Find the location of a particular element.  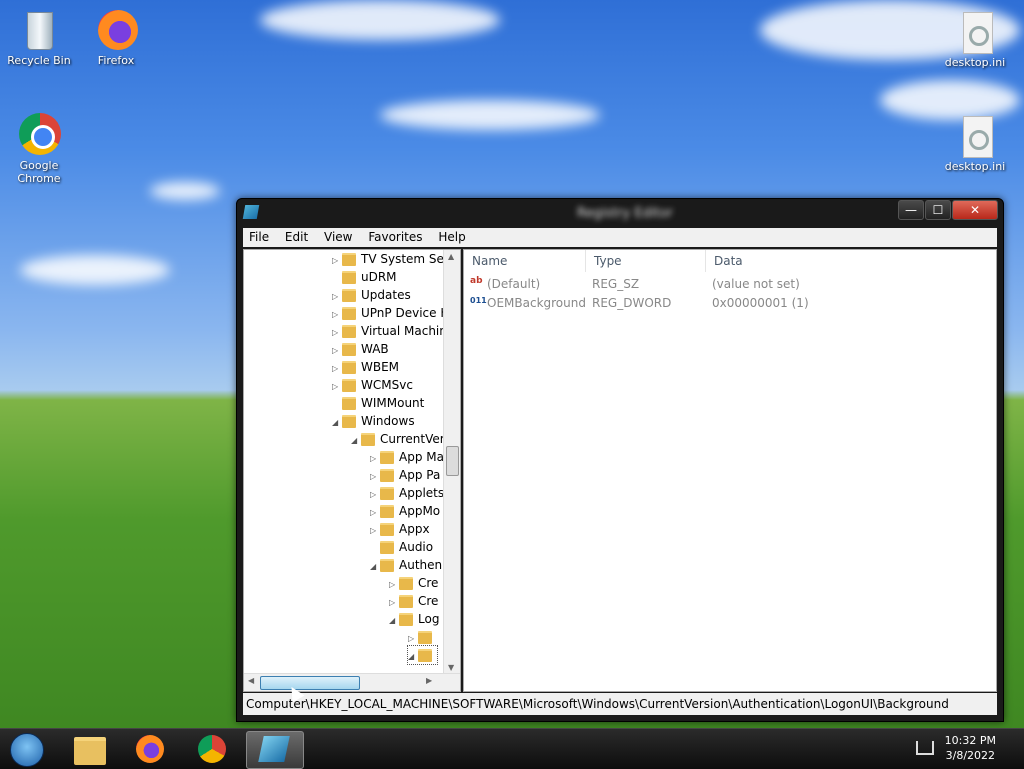

tree-item-label: Audio is located at coordinates (416, 547).